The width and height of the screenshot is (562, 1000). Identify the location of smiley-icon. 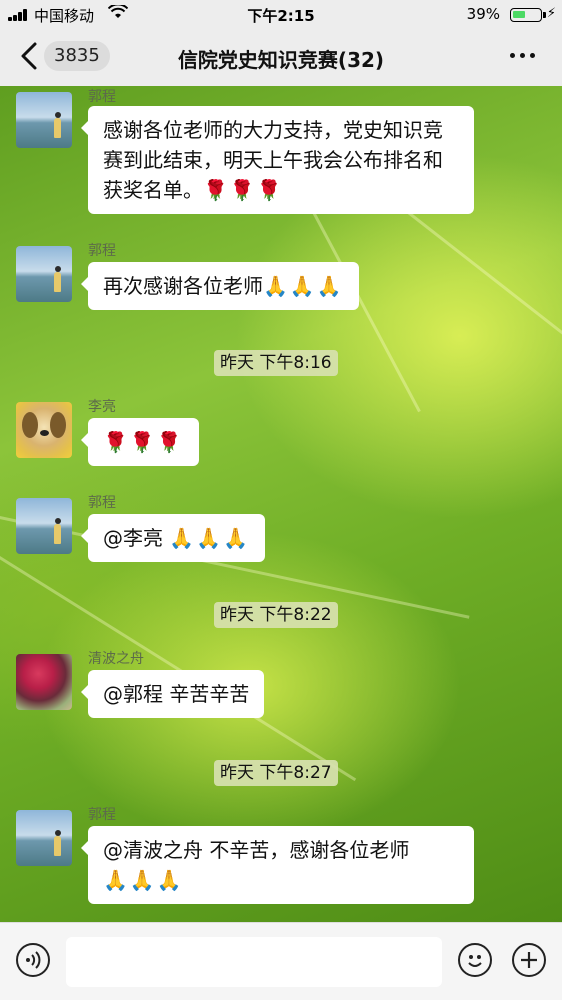
(475, 961).